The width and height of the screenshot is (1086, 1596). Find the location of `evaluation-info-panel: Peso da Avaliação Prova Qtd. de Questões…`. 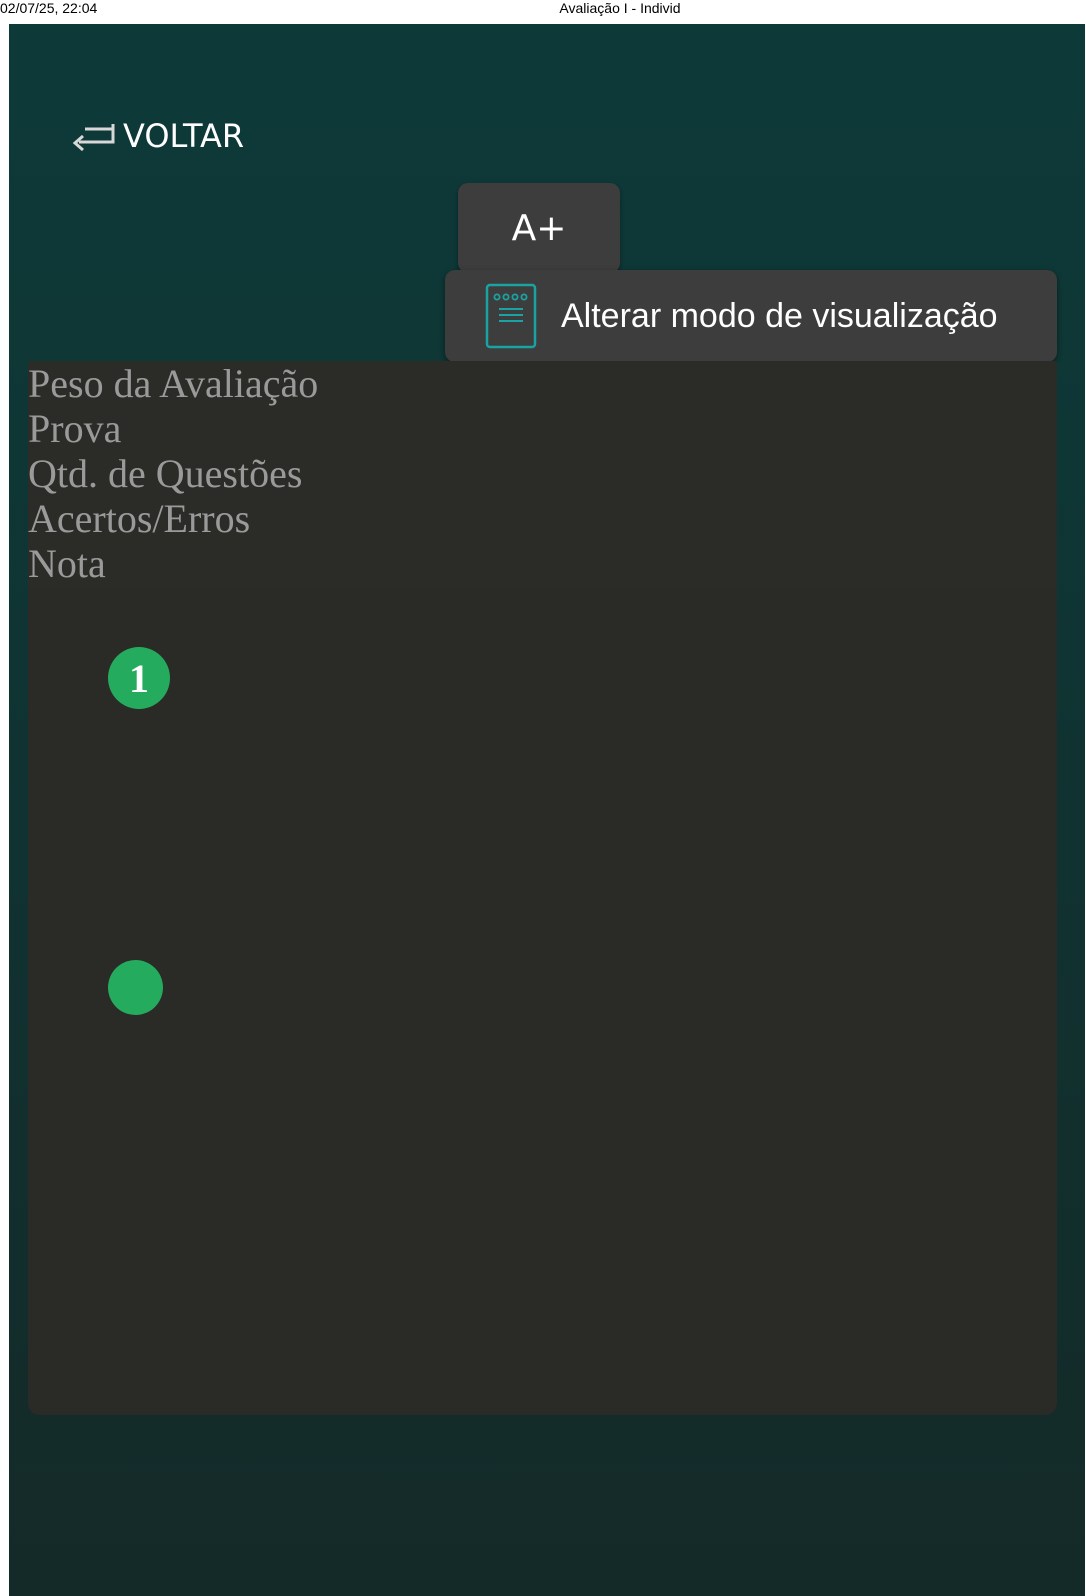

evaluation-info-panel: Peso da Avaliação Prova Qtd. de Questões… is located at coordinates (542, 474).